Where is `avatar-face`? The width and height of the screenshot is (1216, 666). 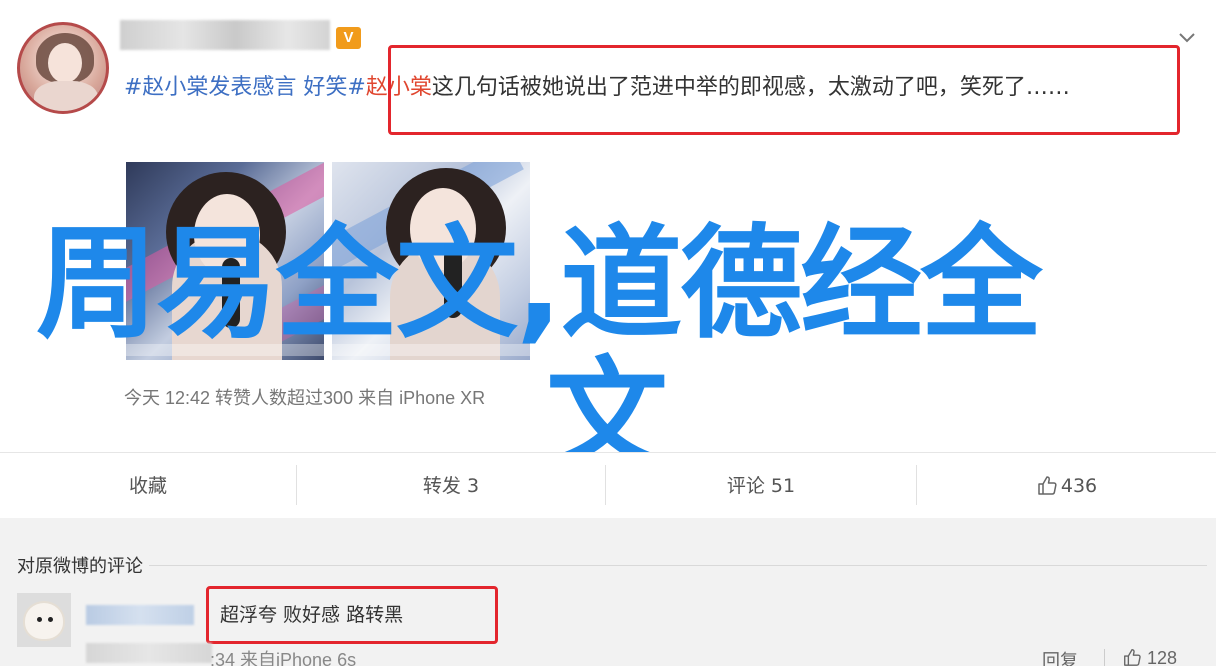 avatar-face is located at coordinates (65, 63).